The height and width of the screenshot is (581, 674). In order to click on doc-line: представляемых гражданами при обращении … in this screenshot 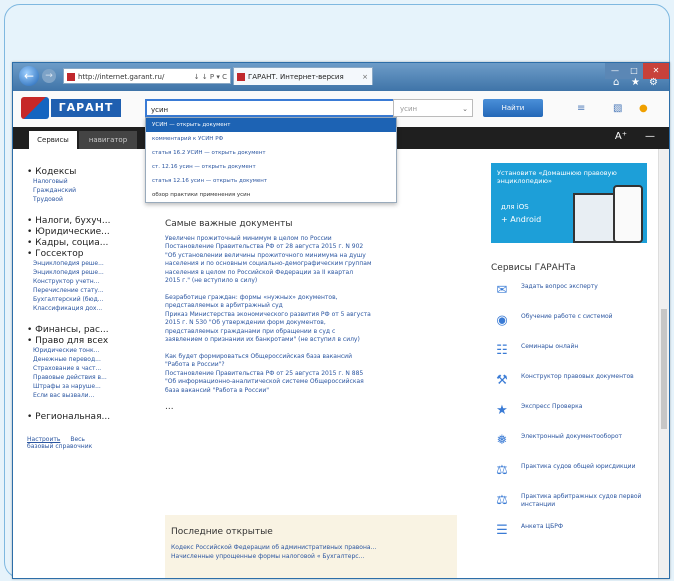, I will do `click(311, 332)`.